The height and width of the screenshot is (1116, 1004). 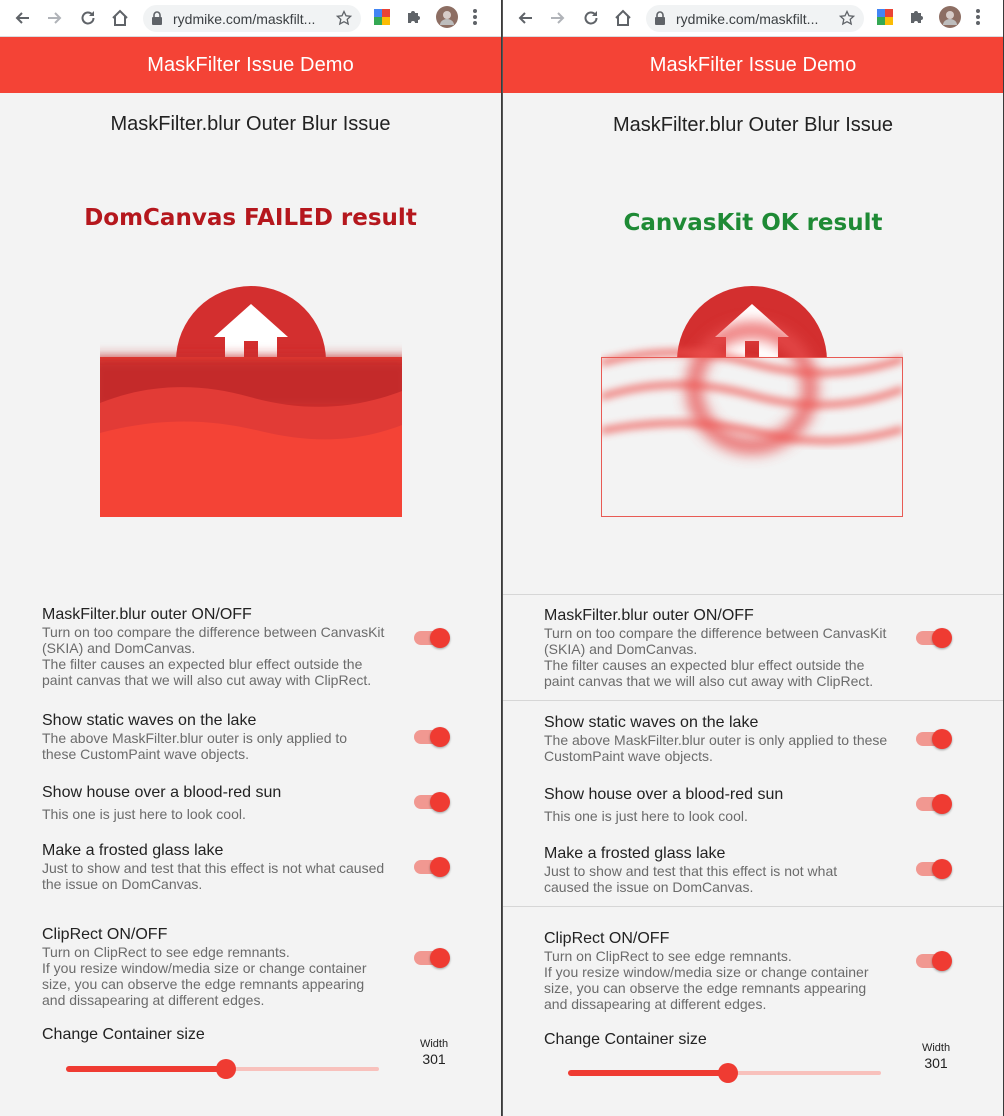 What do you see at coordinates (753, 223) in the screenshot?
I see `result-label: CanvasKit OK result` at bounding box center [753, 223].